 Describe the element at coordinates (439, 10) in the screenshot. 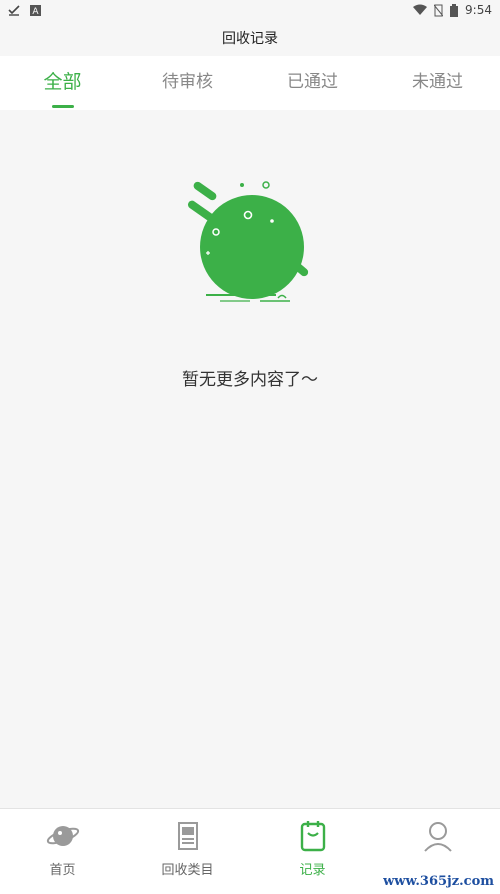

I see `battery-missing-icon` at that location.